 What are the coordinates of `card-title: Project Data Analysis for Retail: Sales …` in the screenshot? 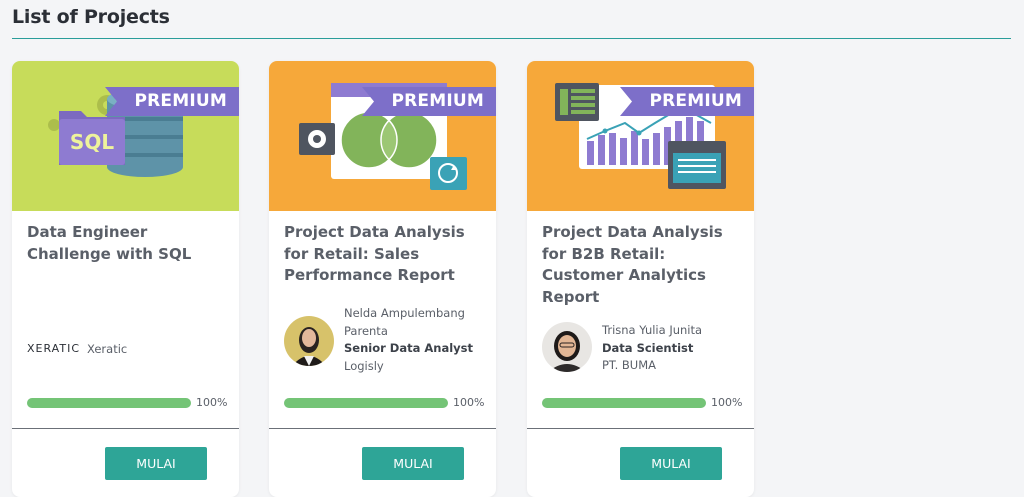 It's located at (386, 254).